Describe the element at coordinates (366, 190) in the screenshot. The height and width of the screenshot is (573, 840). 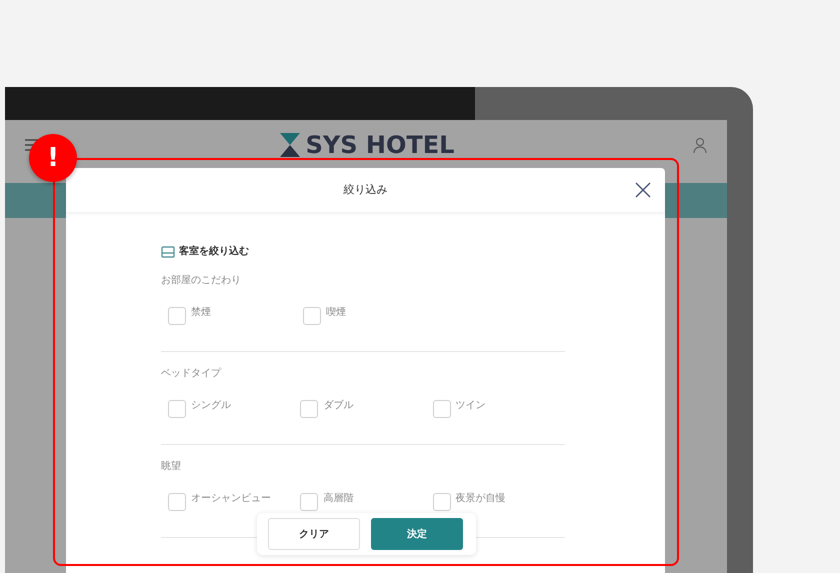
I see `modal-title: 絞り込み` at that location.